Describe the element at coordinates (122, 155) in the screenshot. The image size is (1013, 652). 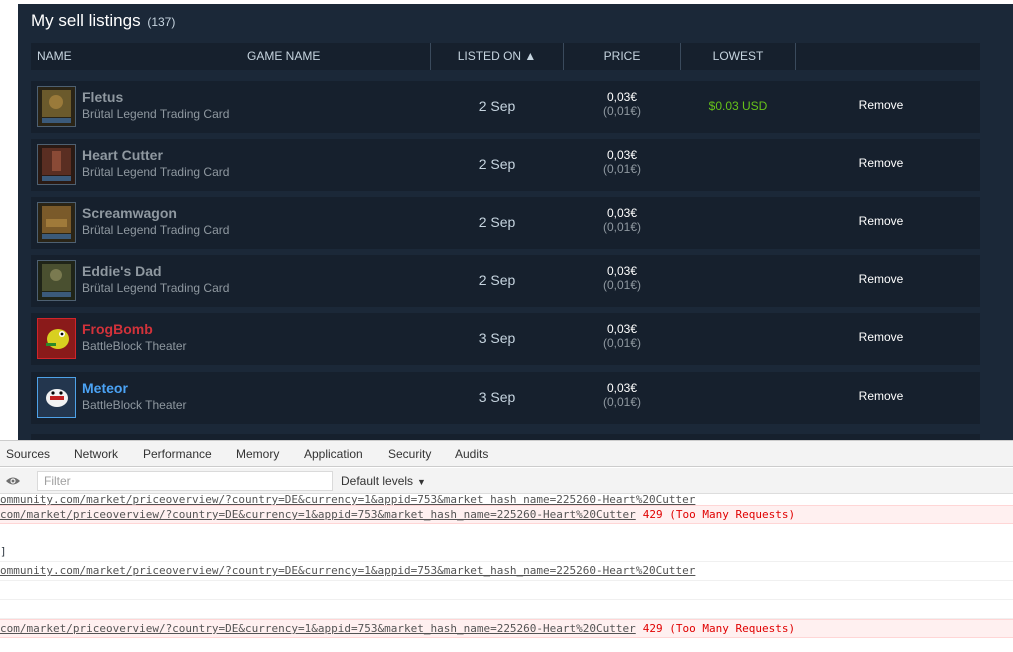
I see `item-name: Heart Cutter` at that location.